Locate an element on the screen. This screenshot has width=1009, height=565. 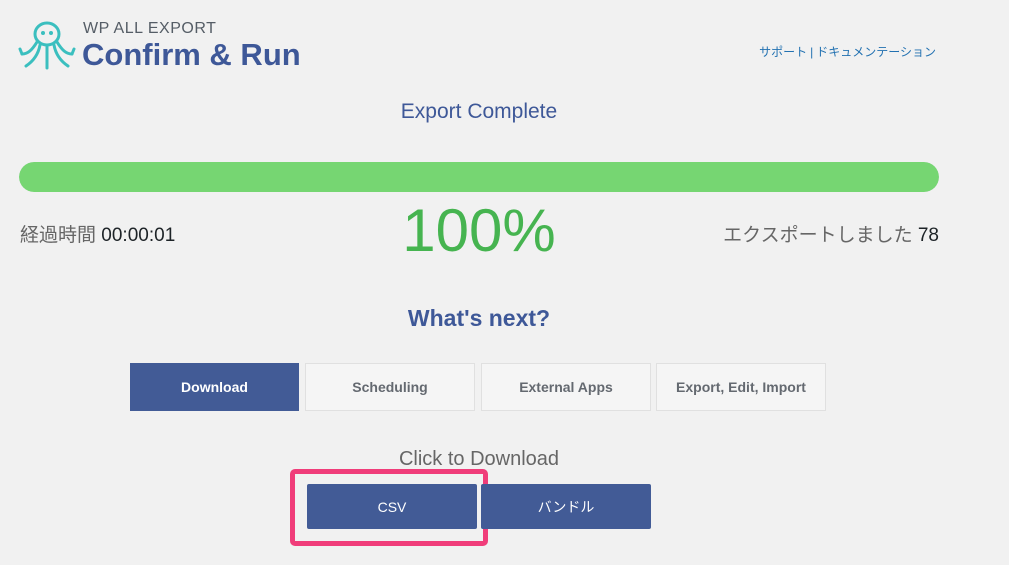
tab-external-apps: External Apps is located at coordinates (566, 387).